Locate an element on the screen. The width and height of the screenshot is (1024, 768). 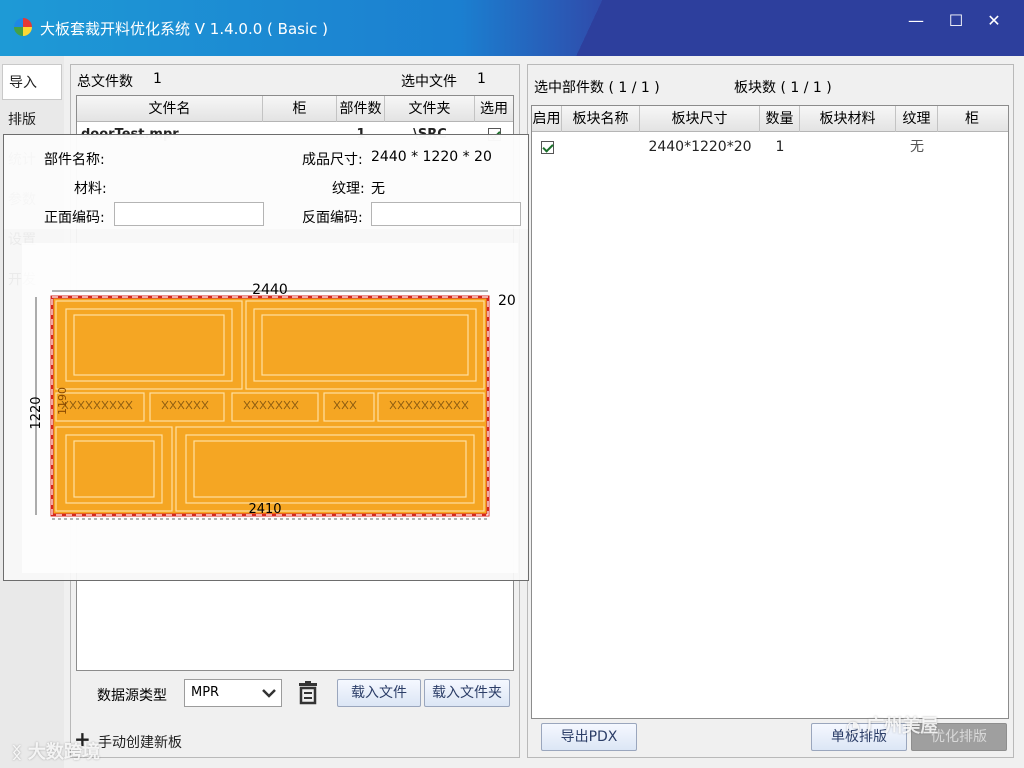
col-header-qty: 数量 is located at coordinates (780, 119).